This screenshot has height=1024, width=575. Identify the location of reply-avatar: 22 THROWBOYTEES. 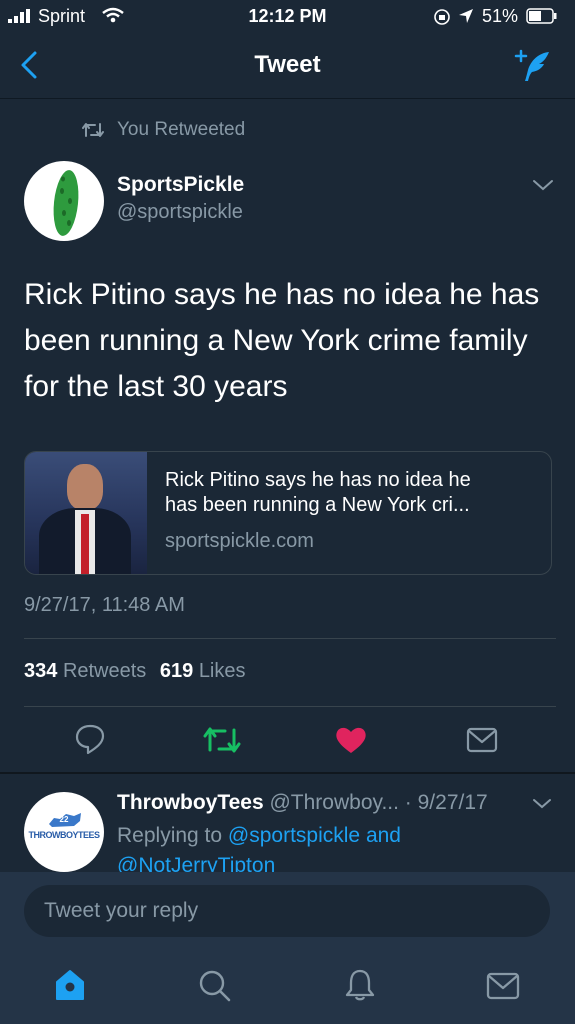
(64, 832).